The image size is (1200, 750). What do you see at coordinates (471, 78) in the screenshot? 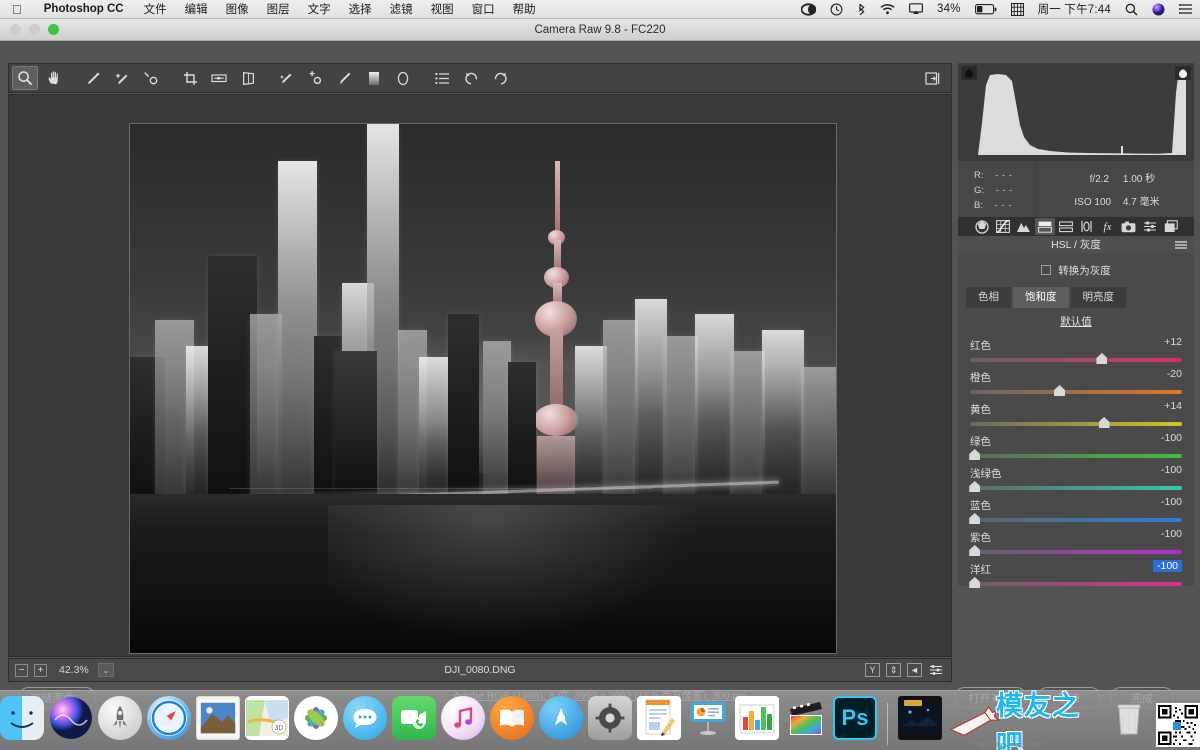
I see `rotate-ccw-tool` at bounding box center [471, 78].